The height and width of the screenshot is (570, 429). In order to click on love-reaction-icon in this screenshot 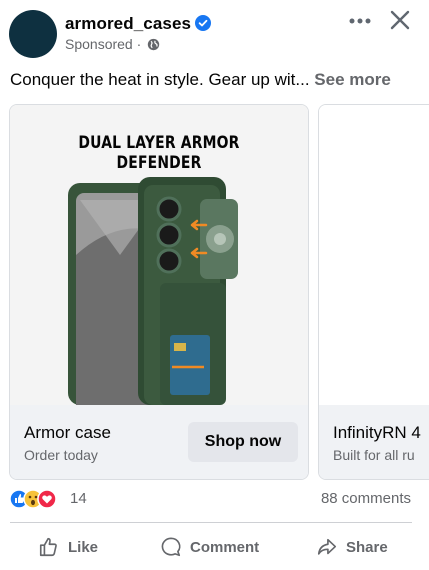, I will do `click(47, 499)`.